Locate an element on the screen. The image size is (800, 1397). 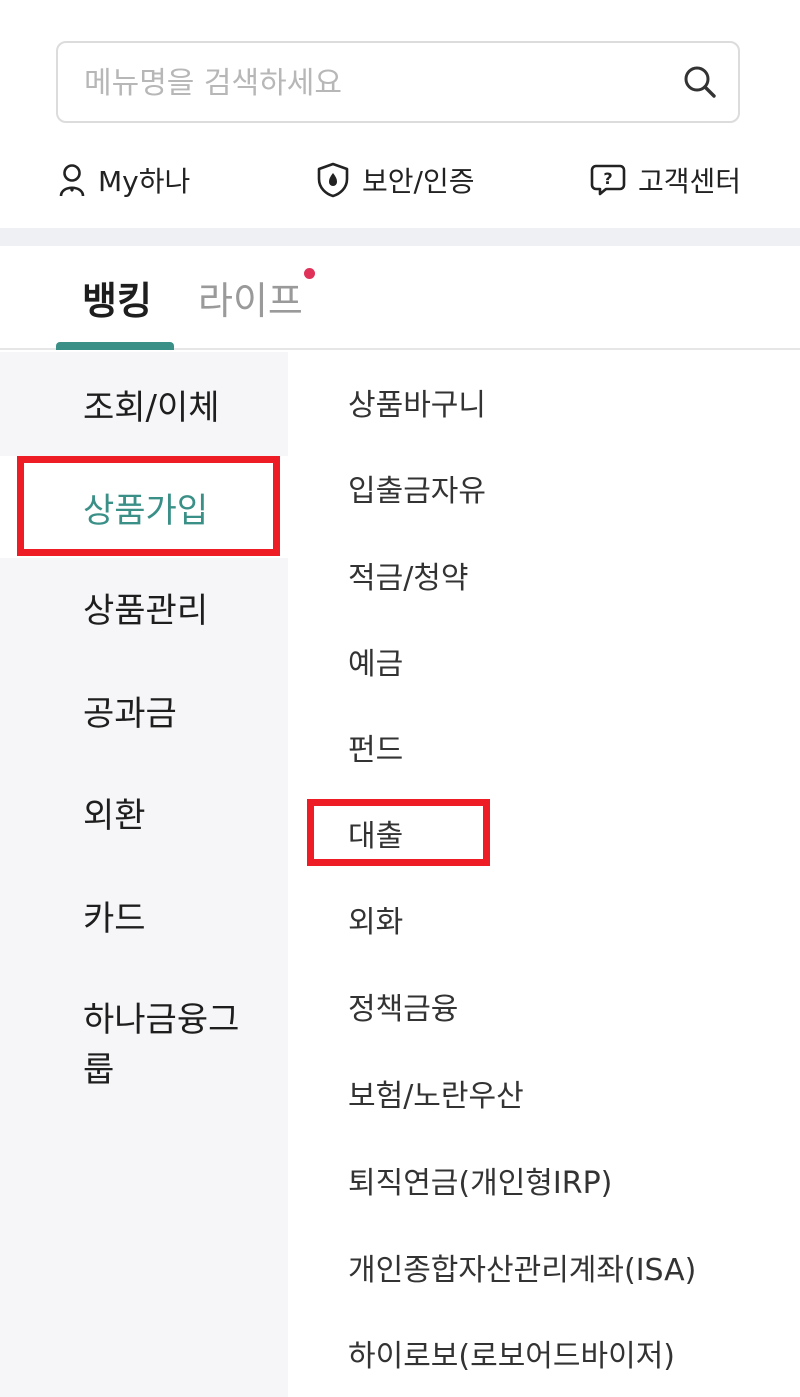
sub-menu-item: 입출금자유 is located at coordinates (417, 492).